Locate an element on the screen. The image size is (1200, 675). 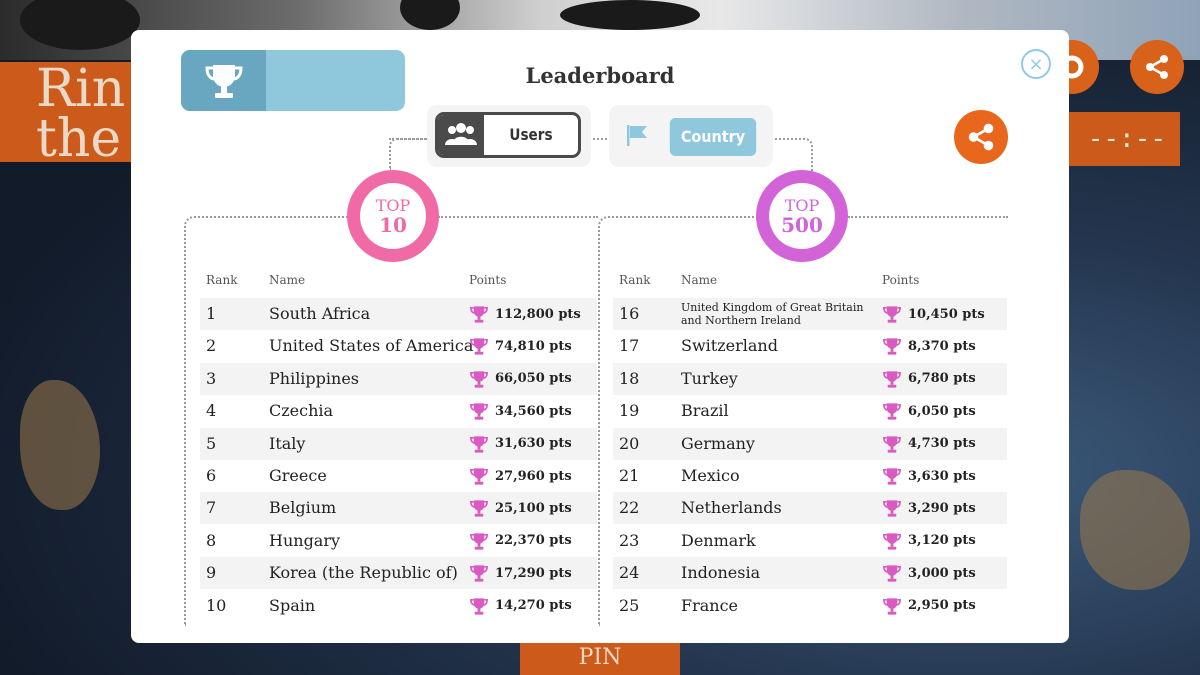
rank-cell: 6 is located at coordinates (211, 475).